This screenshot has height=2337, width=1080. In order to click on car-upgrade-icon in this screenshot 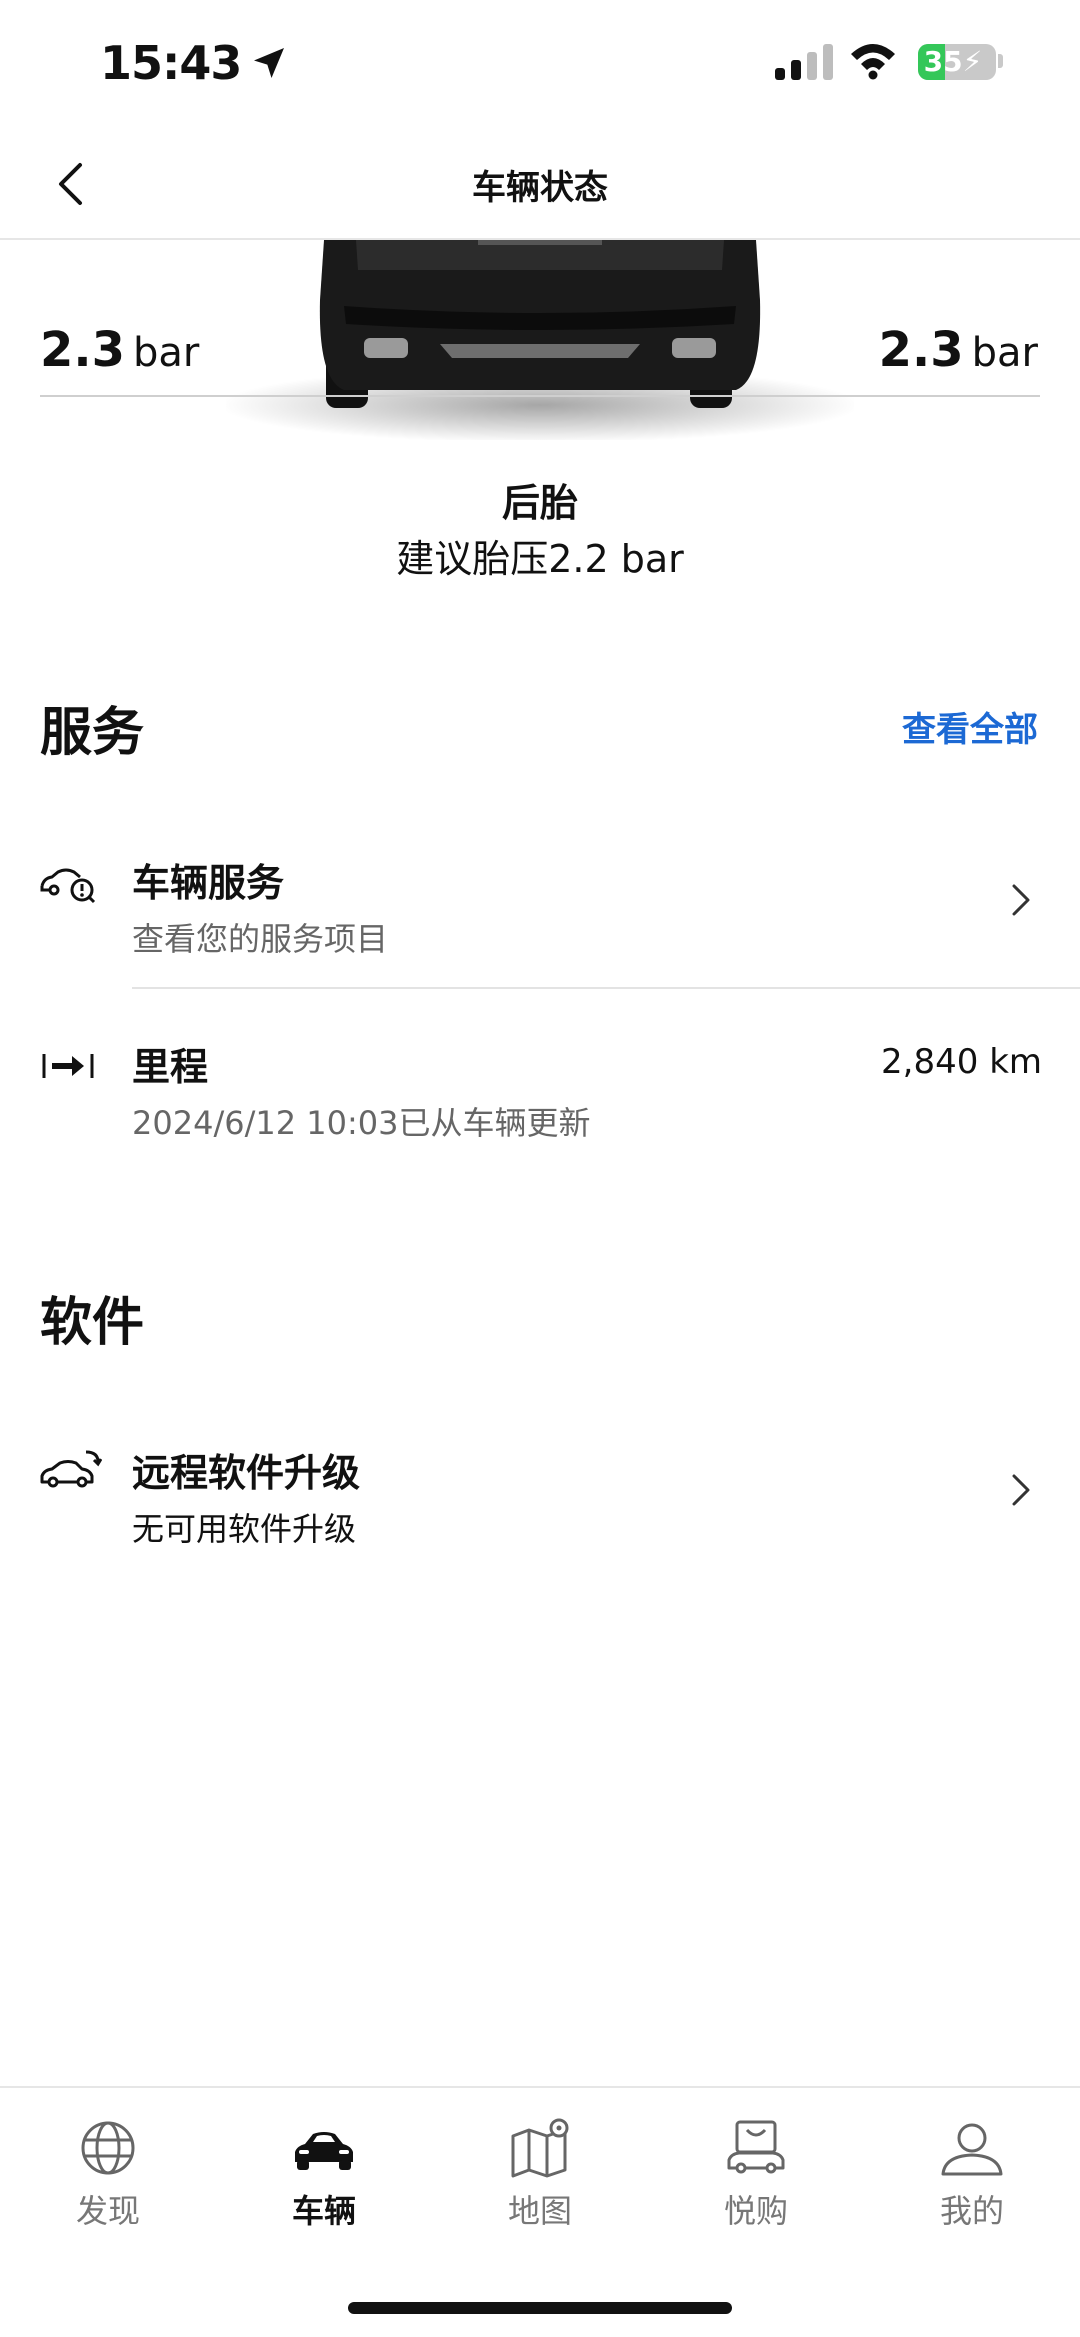, I will do `click(71, 1469)`.